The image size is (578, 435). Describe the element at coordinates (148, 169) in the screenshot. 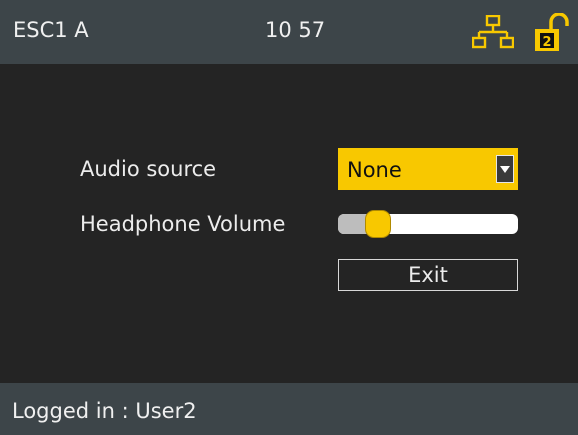

I see `audio-source-label: Audio source` at that location.